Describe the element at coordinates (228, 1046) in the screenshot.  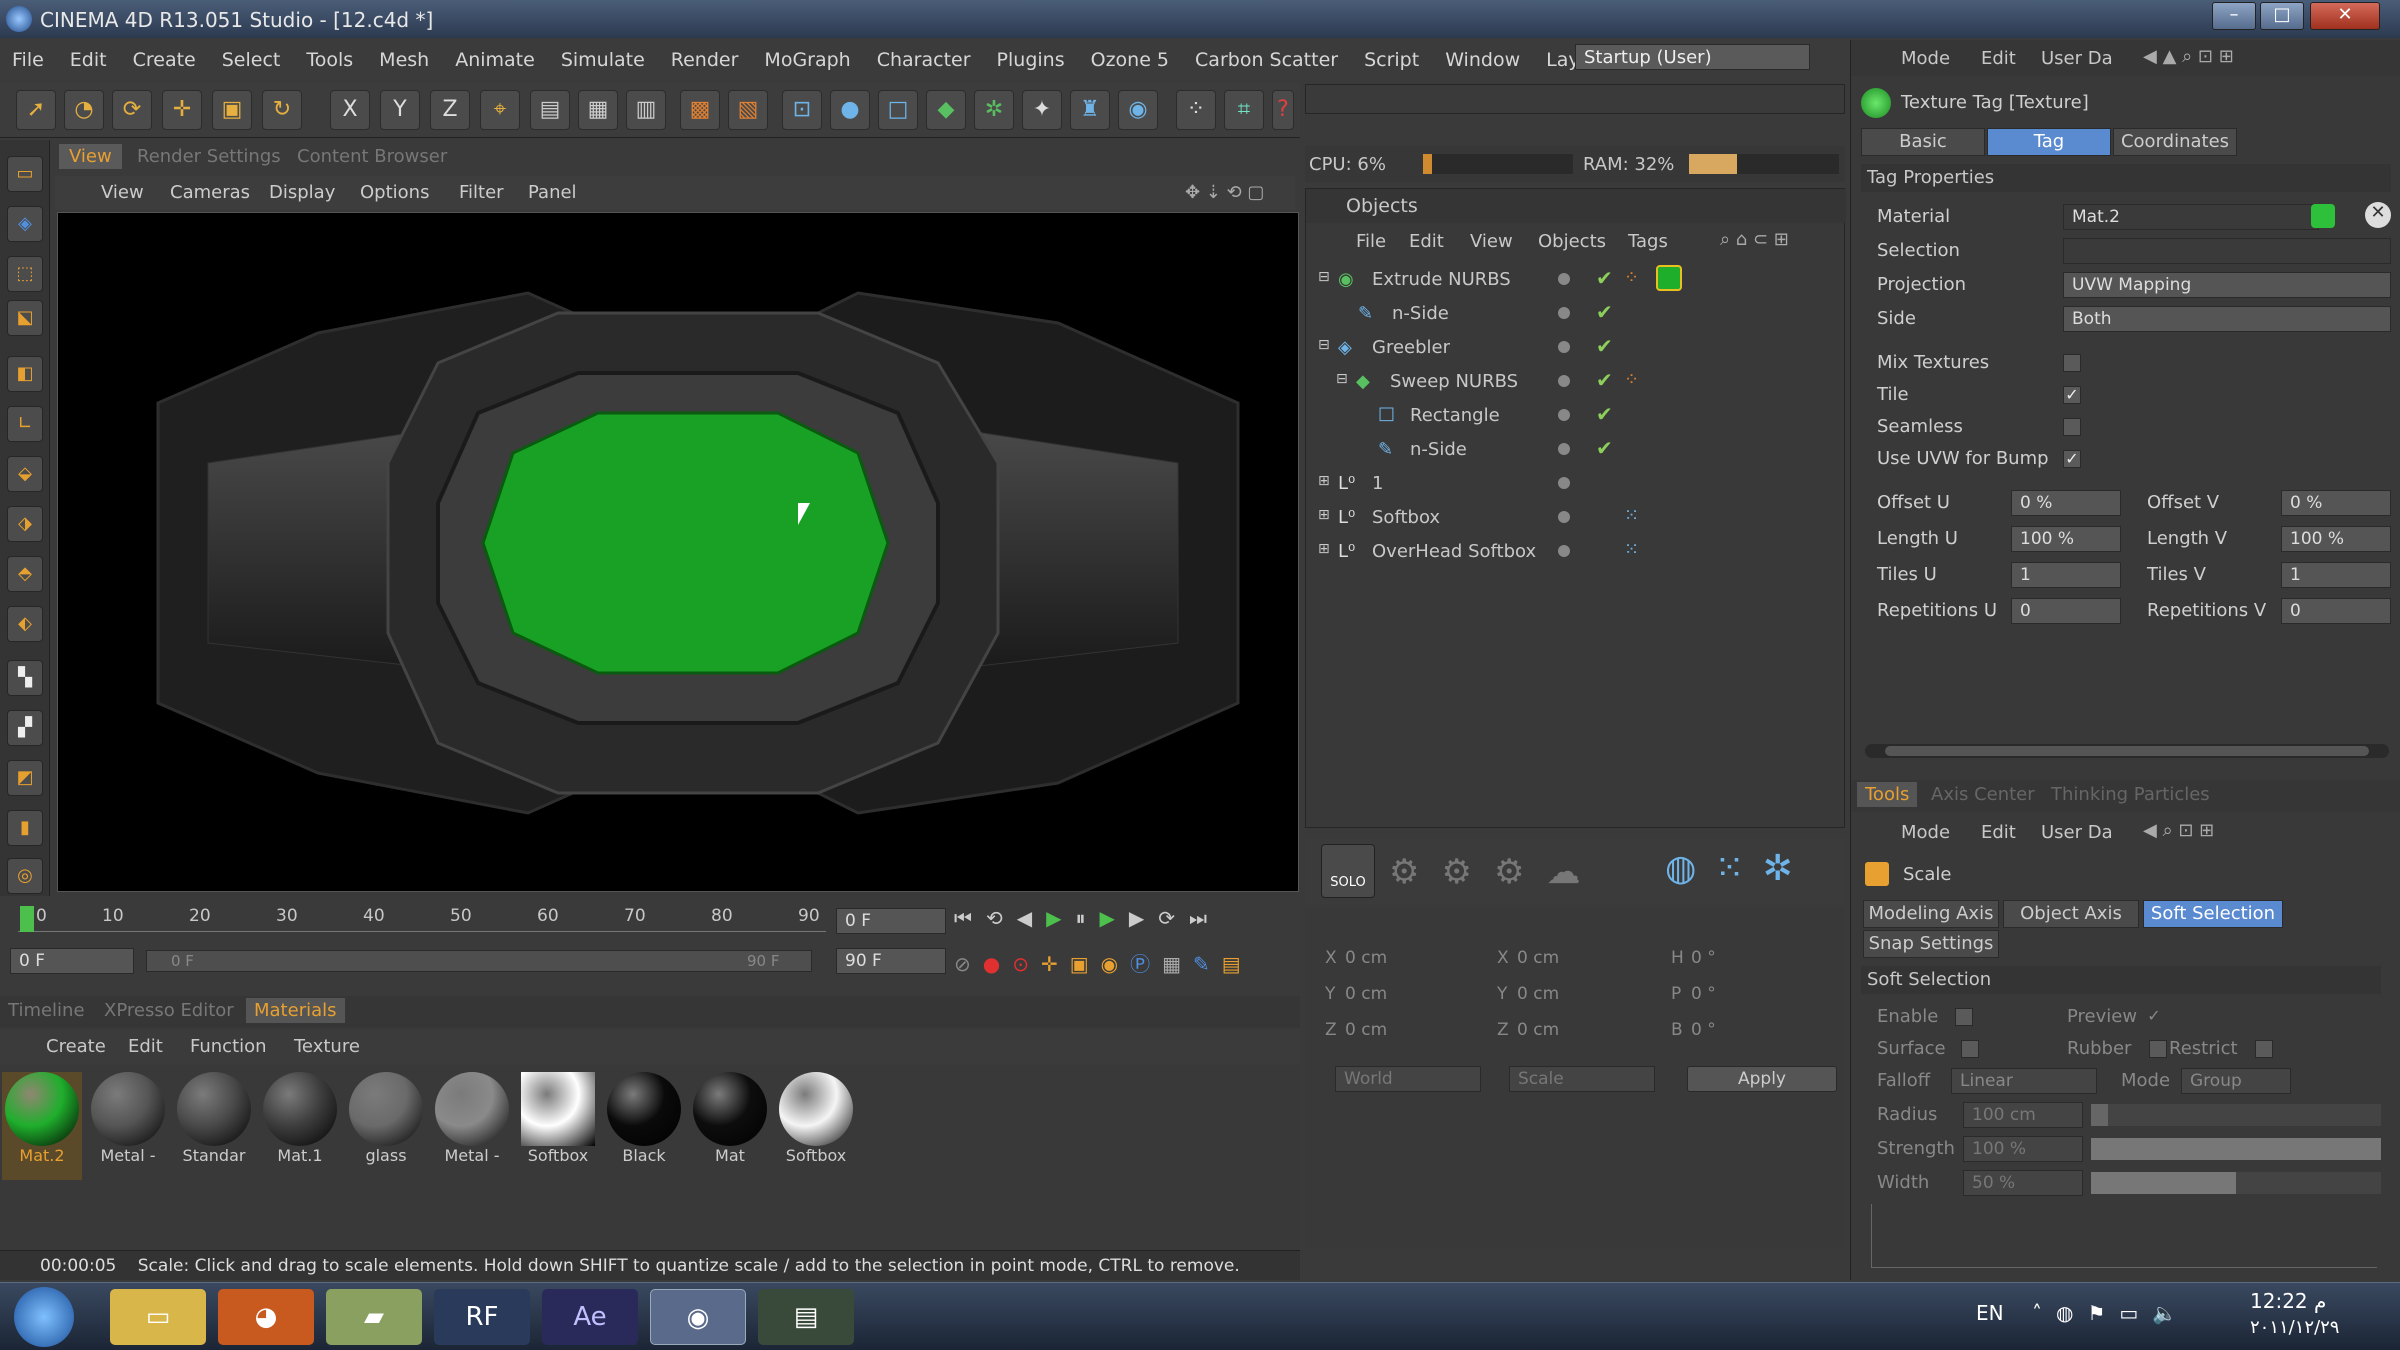
I see `material-menu-function: Function` at that location.